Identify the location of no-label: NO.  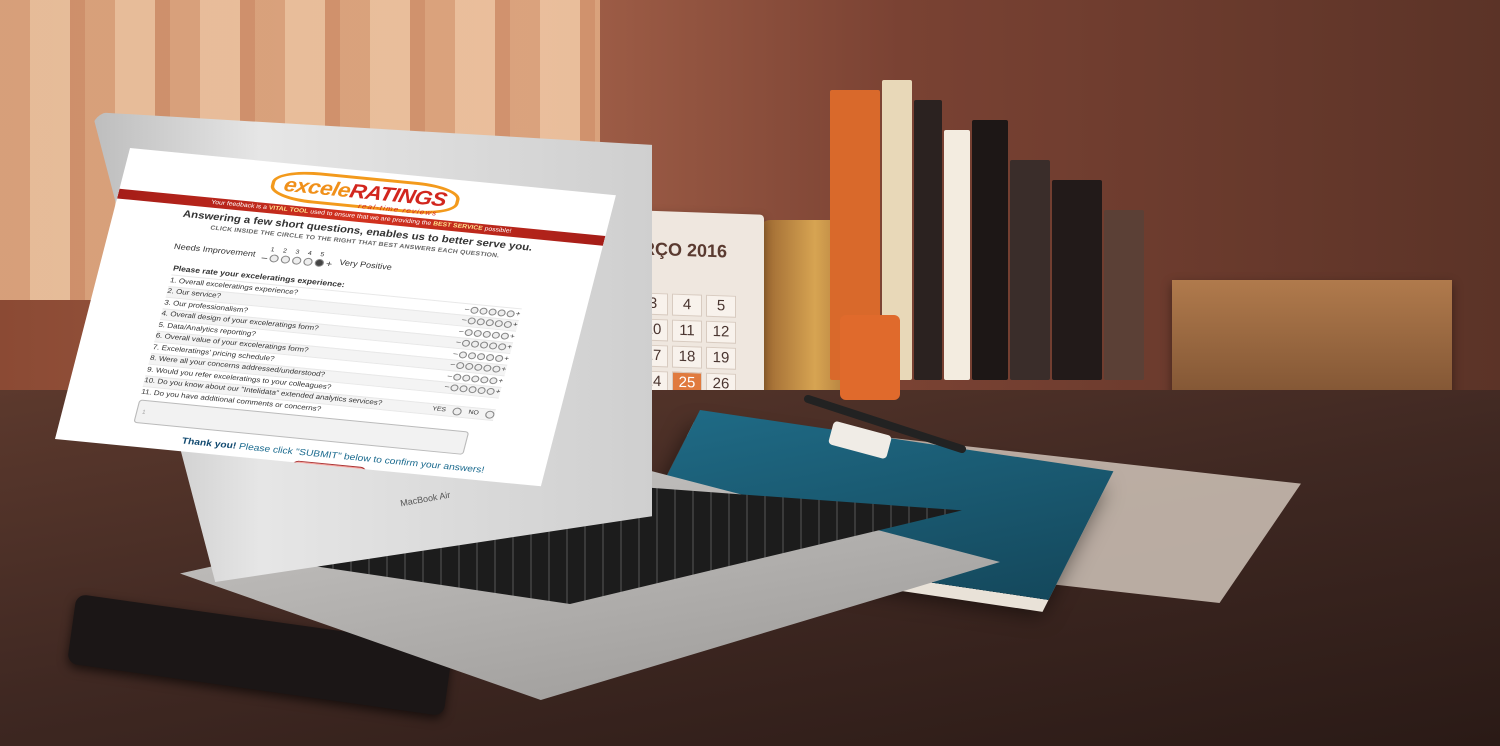
(473, 413).